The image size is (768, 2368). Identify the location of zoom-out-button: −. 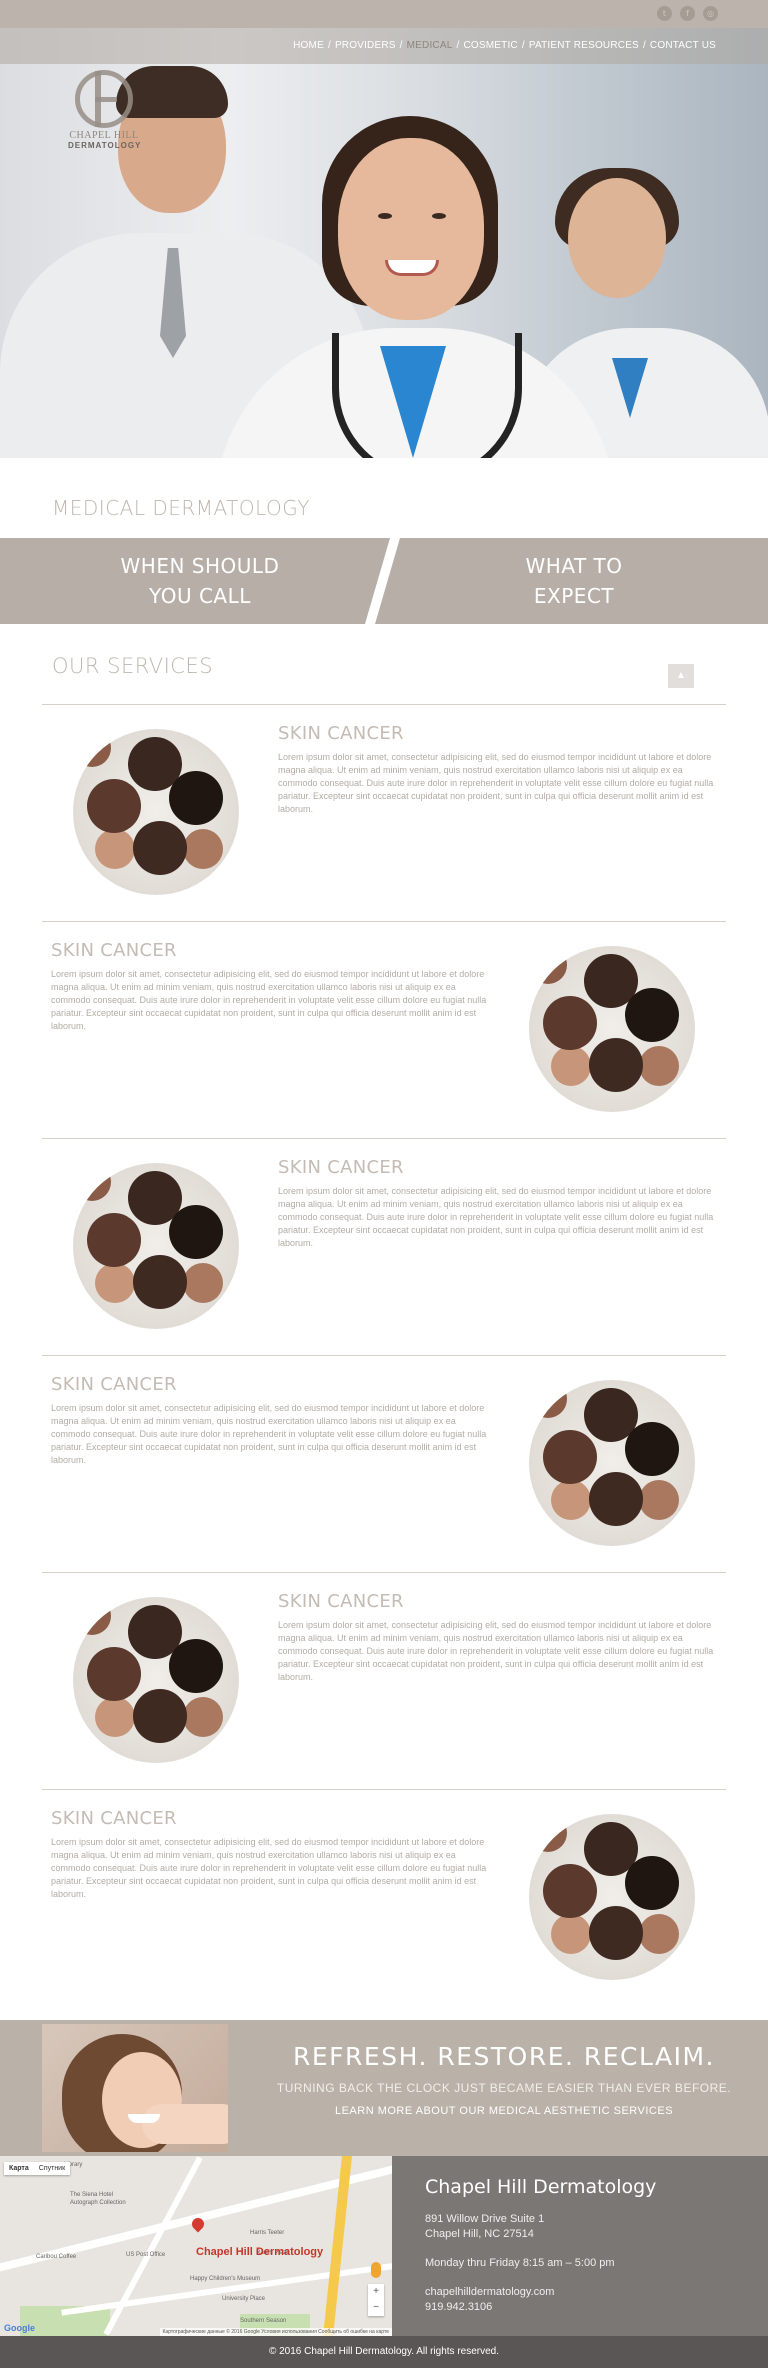
(376, 2308).